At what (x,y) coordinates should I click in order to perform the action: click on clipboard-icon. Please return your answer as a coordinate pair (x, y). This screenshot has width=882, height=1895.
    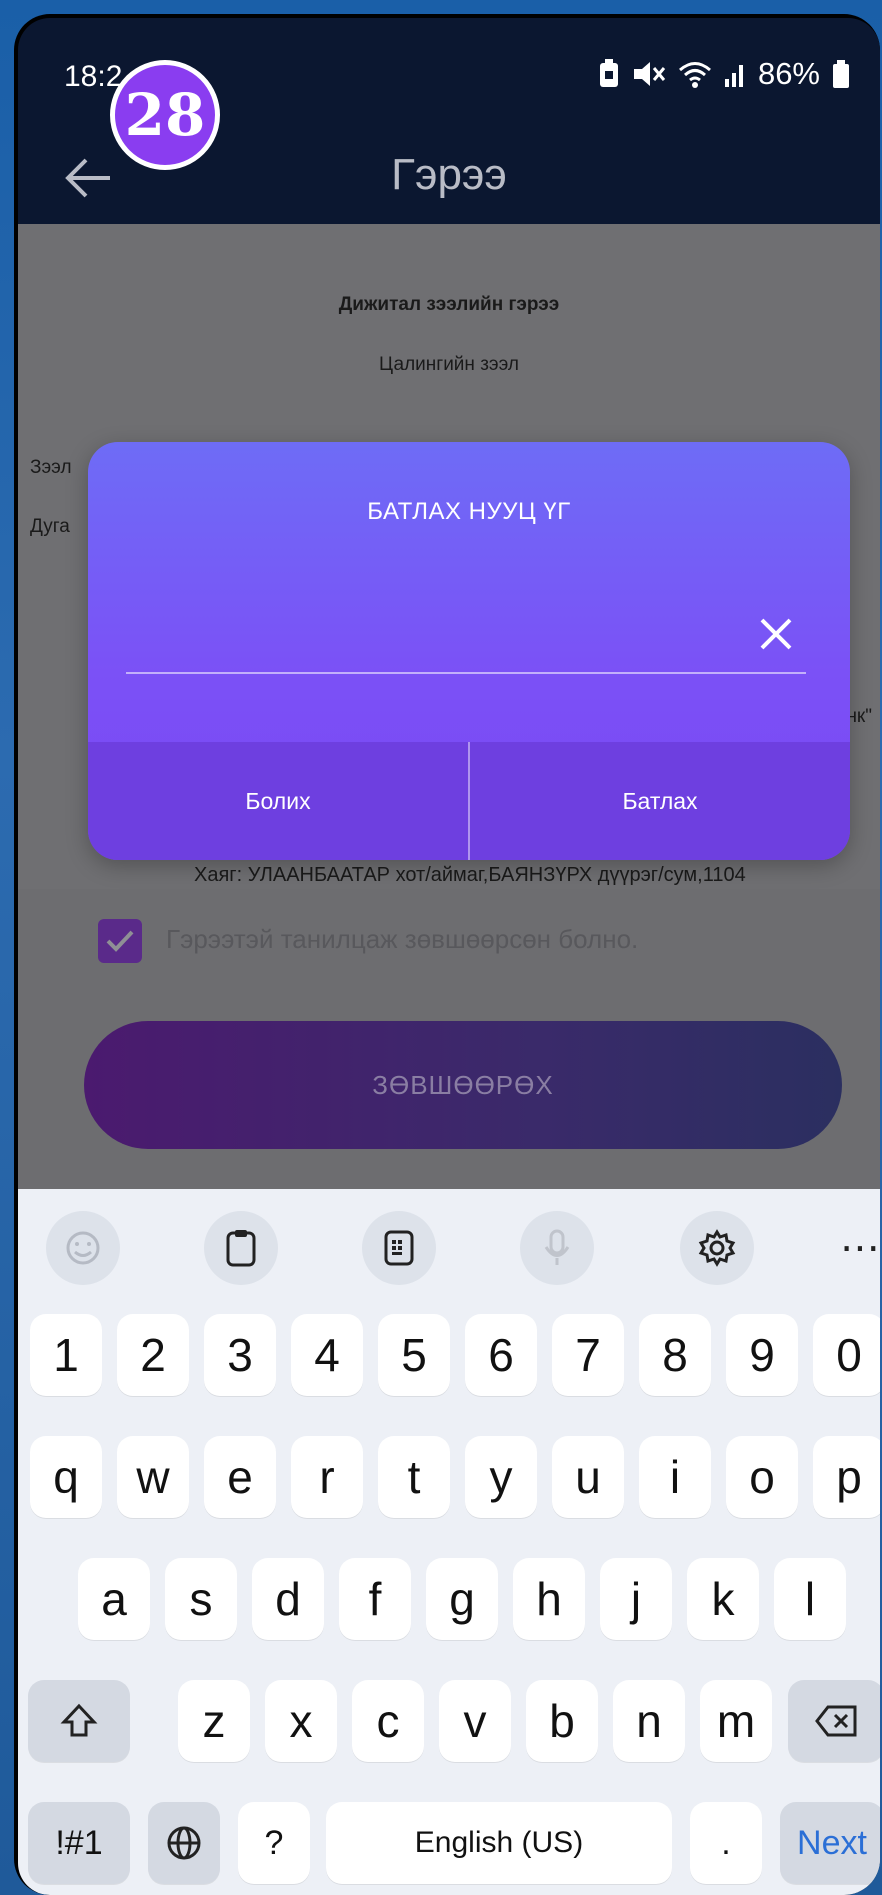
    Looking at the image, I should click on (241, 1248).